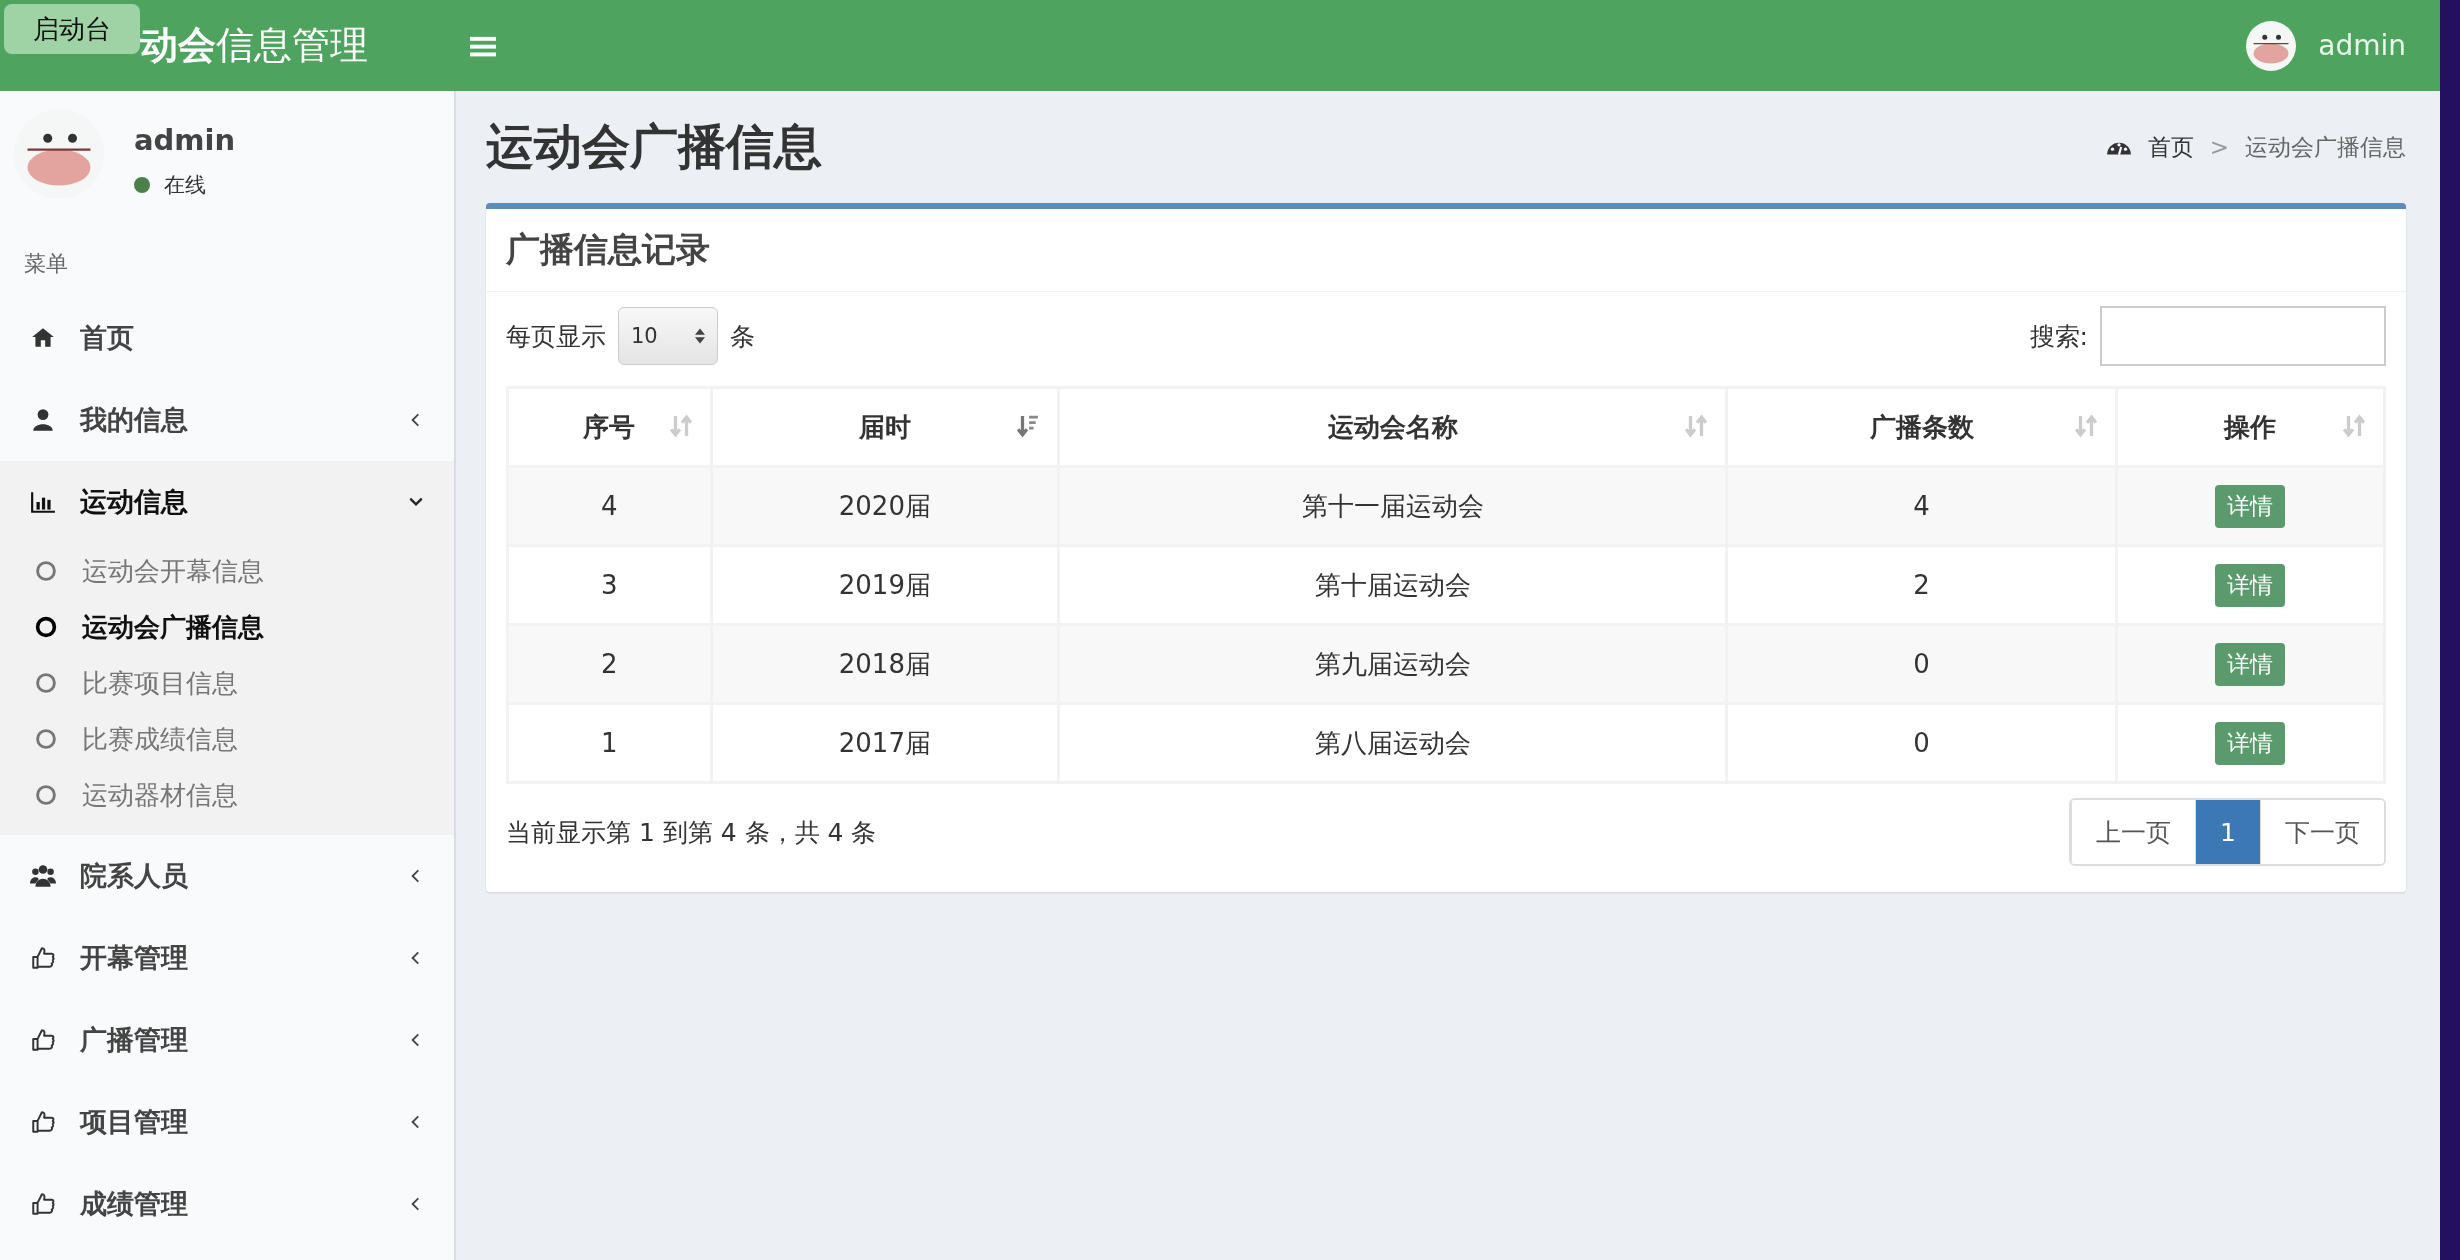  I want to click on status-text: 在线, so click(185, 185).